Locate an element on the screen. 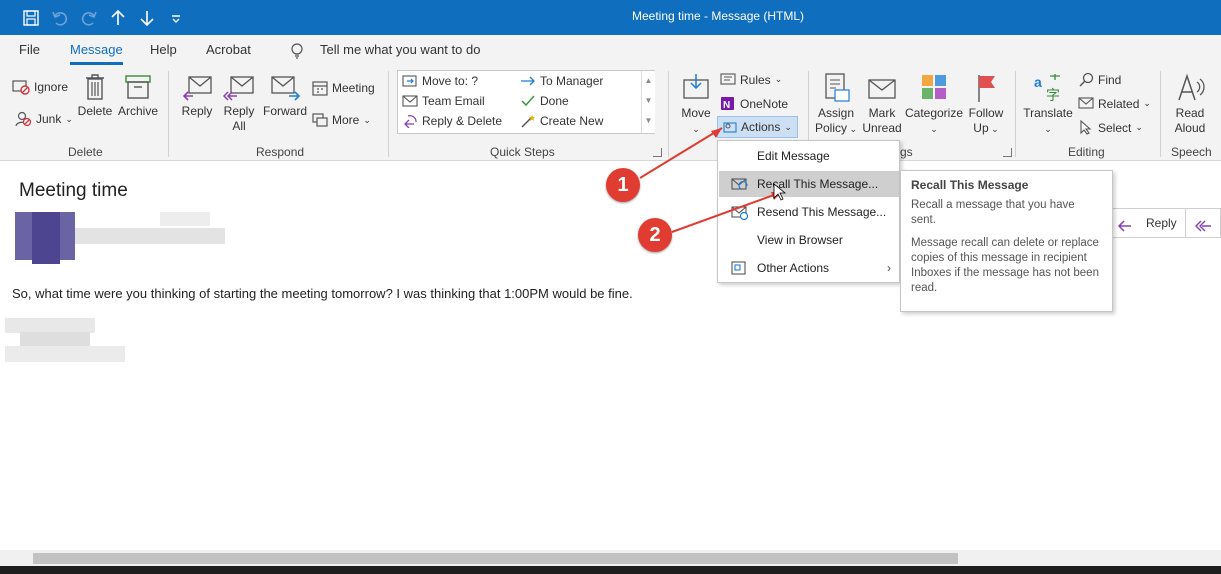 Image resolution: width=1221 pixels, height=574 pixels. quick-step-label: Done is located at coordinates (554, 101).